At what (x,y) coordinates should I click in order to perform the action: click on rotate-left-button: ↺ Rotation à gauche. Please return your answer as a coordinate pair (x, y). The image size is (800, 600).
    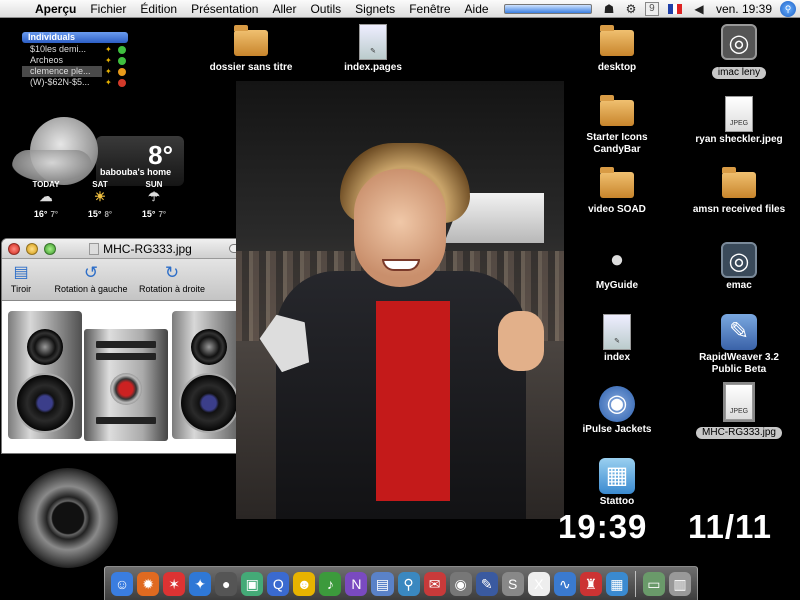
    Looking at the image, I should click on (91, 278).